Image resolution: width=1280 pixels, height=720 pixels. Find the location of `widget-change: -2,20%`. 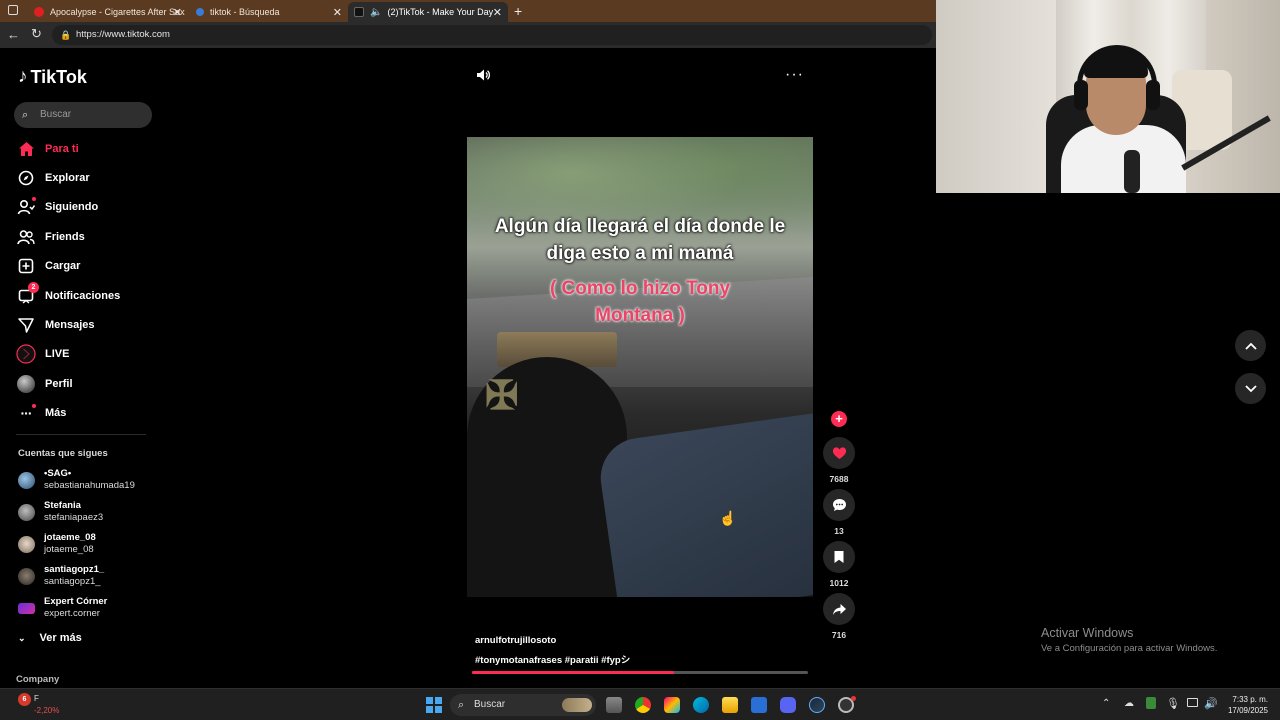

widget-change: -2,20% is located at coordinates (47, 710).